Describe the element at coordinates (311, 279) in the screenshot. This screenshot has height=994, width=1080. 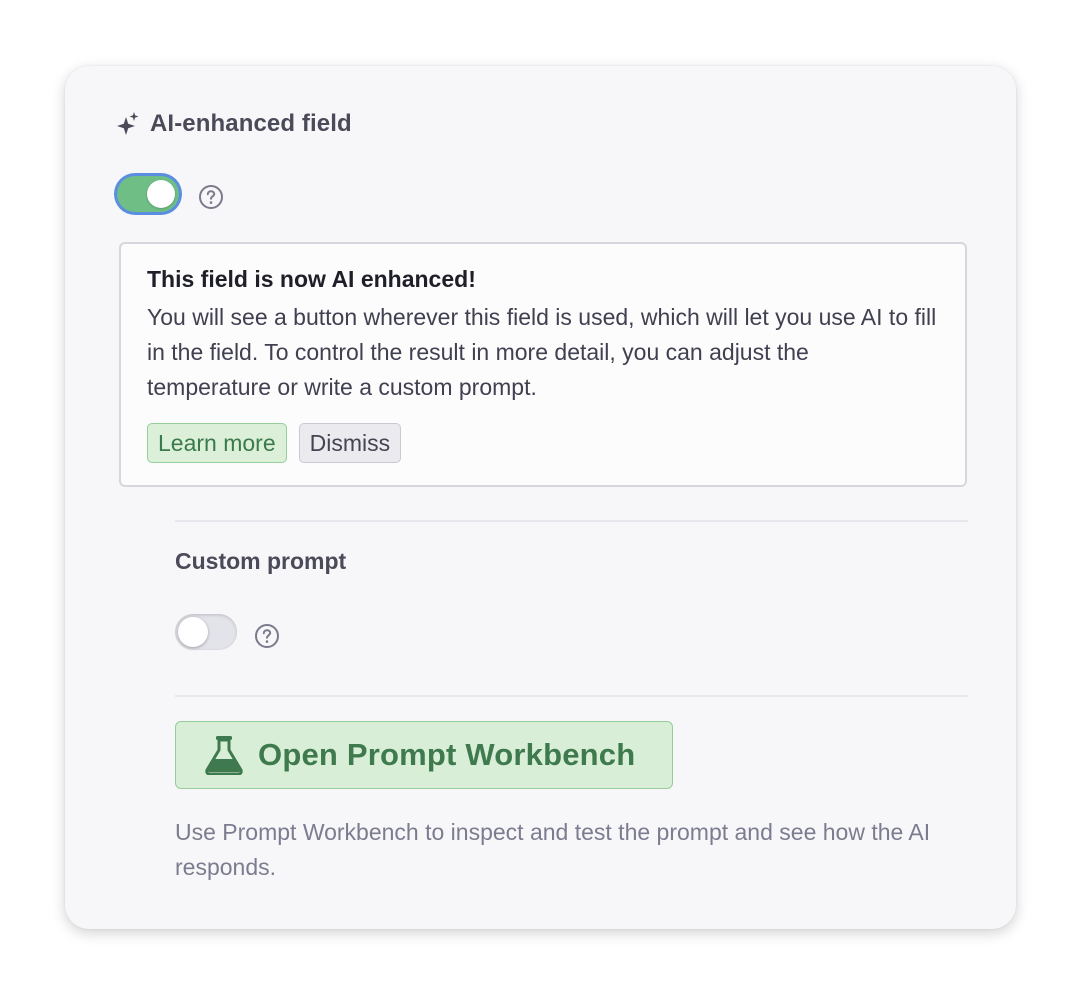
I see `notice-title: This field is now AI enhanced!` at that location.